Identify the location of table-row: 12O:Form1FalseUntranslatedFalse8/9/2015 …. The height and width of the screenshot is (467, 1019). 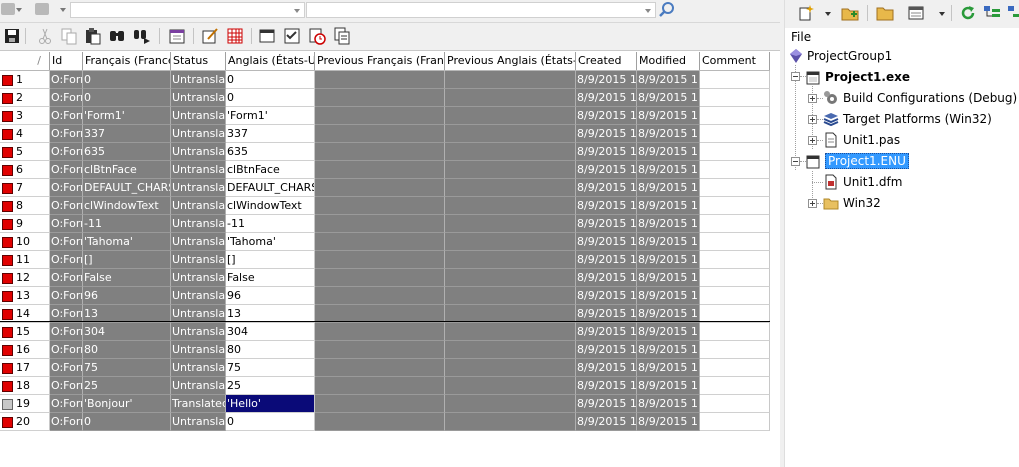
(385, 278).